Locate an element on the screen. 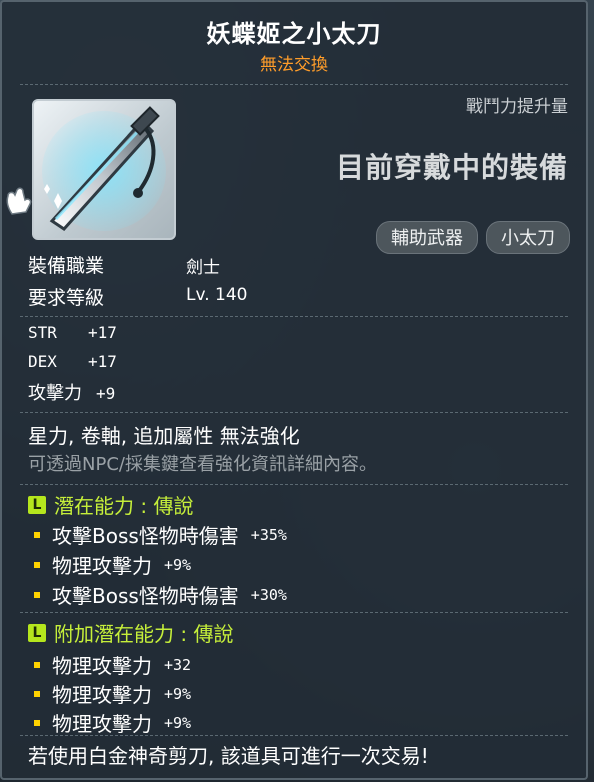 This screenshot has height=782, width=594. divider-additional is located at coordinates (294, 612).